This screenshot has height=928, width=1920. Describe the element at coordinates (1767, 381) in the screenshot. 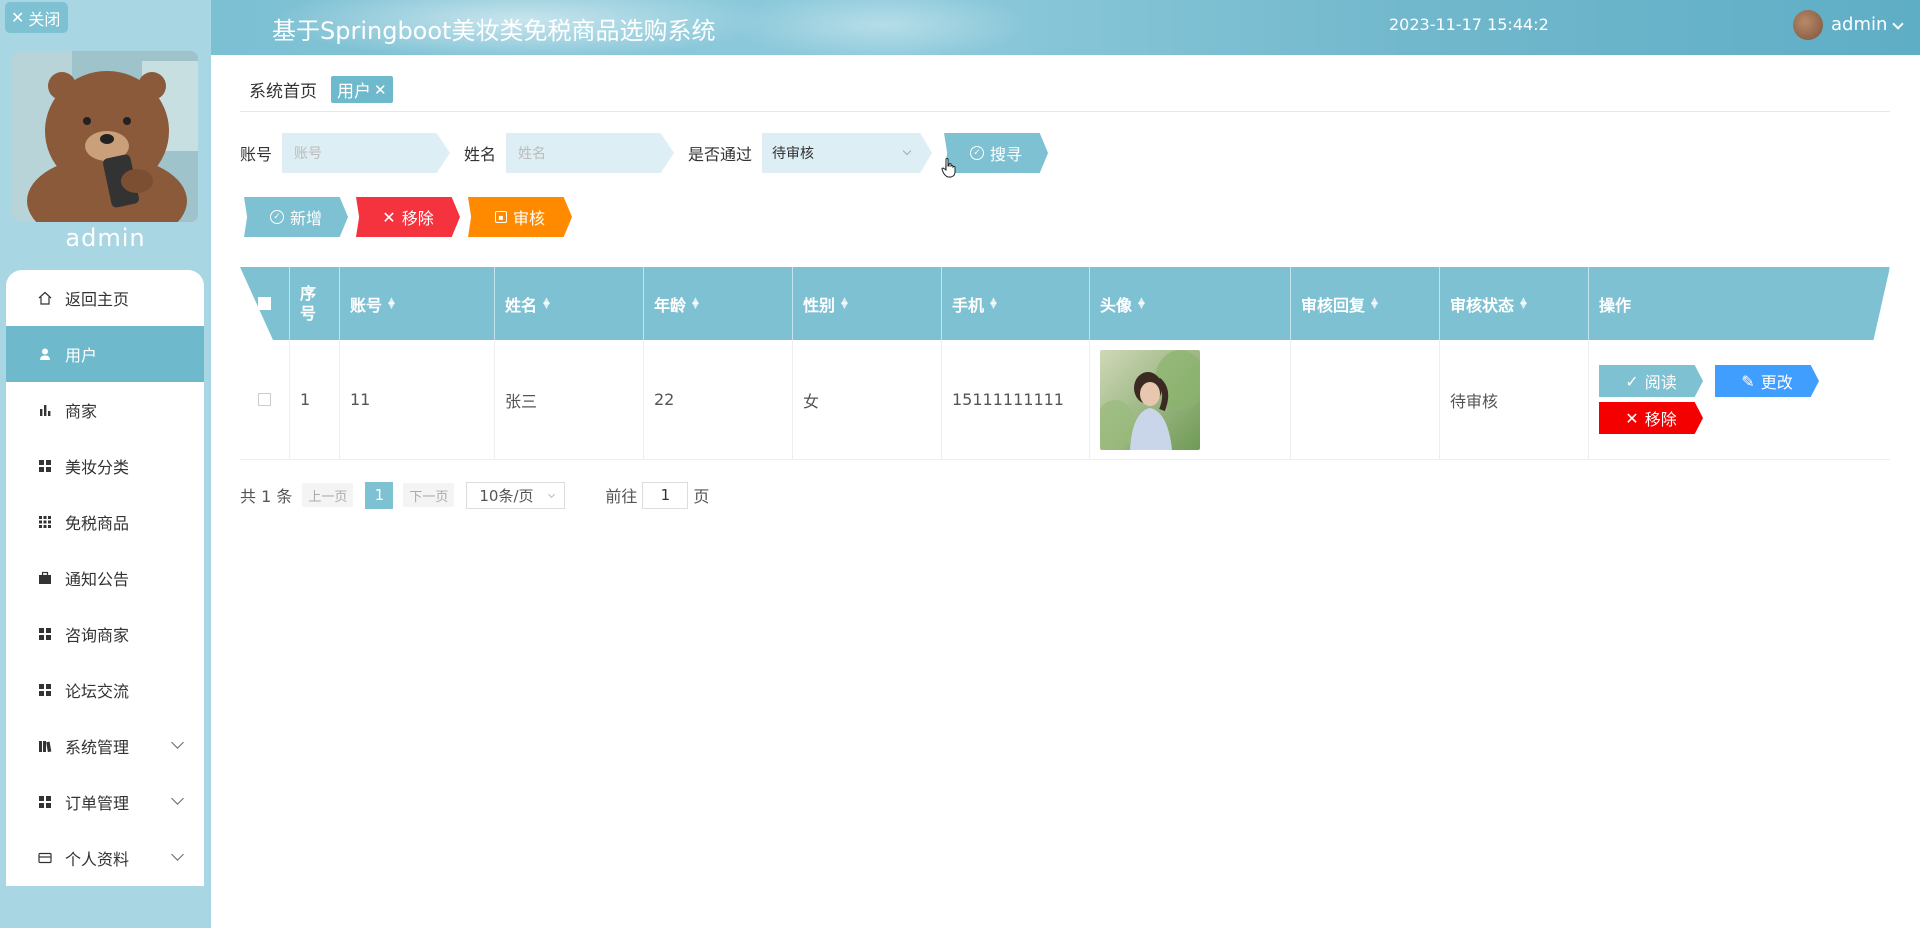

I see `edit-button: ✎ 更改` at that location.